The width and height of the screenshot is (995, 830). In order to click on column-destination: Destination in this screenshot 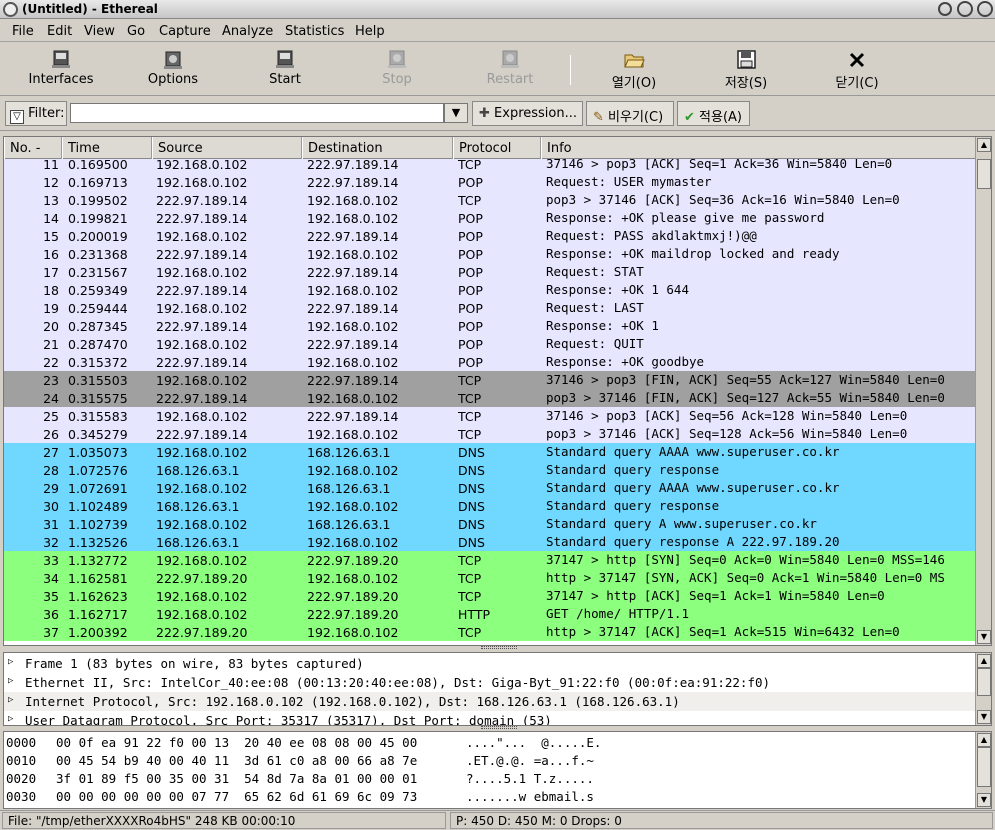, I will do `click(377, 148)`.